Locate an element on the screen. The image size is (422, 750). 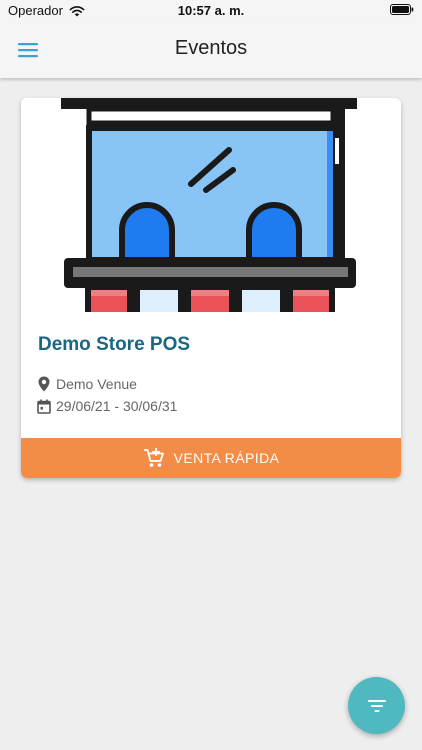
event-title: Demo Store POS is located at coordinates (114, 345).